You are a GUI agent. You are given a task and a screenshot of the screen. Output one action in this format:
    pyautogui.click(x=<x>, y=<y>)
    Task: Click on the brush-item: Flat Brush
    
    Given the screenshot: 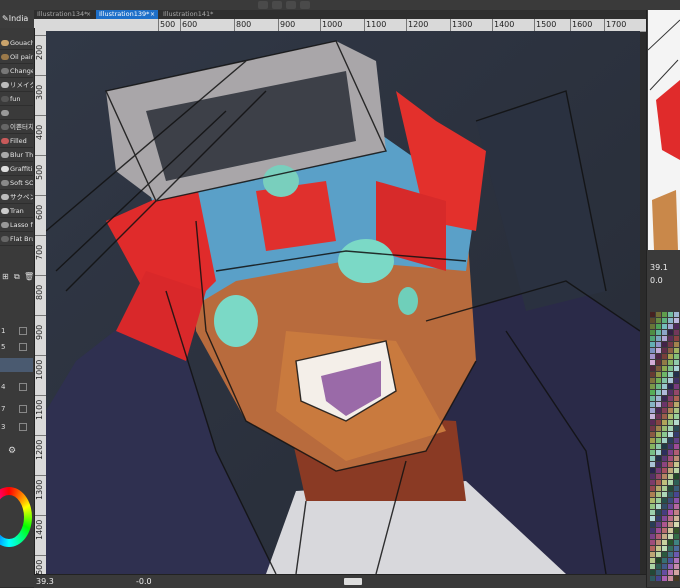 What is the action you would take?
    pyautogui.click(x=16, y=239)
    